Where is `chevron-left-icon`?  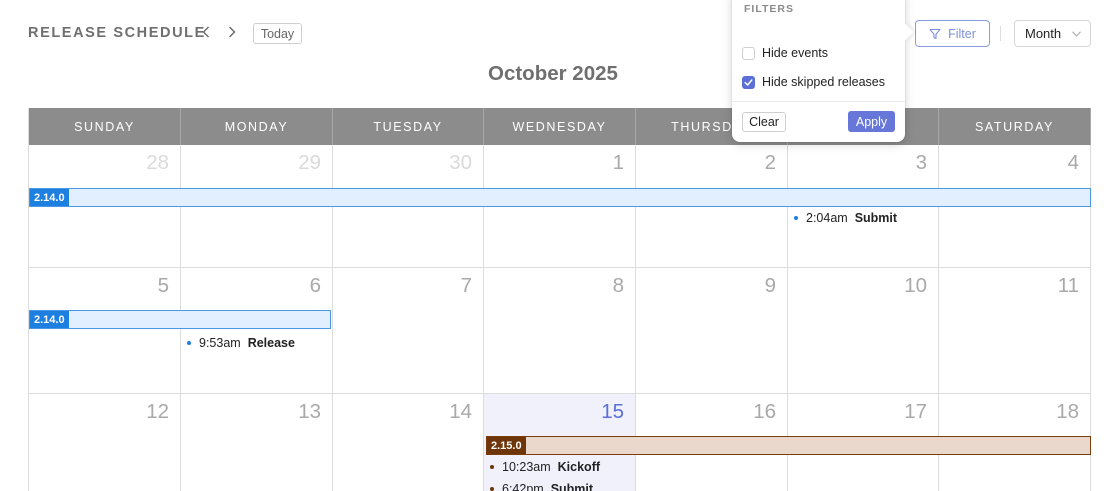 chevron-left-icon is located at coordinates (205, 32).